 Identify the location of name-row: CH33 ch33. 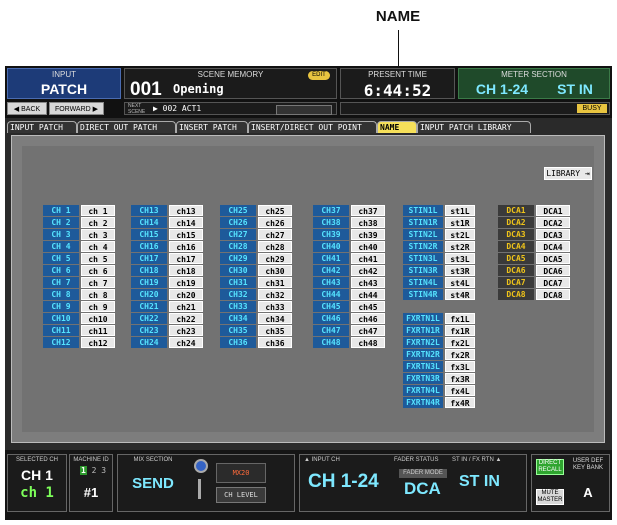
(256, 306).